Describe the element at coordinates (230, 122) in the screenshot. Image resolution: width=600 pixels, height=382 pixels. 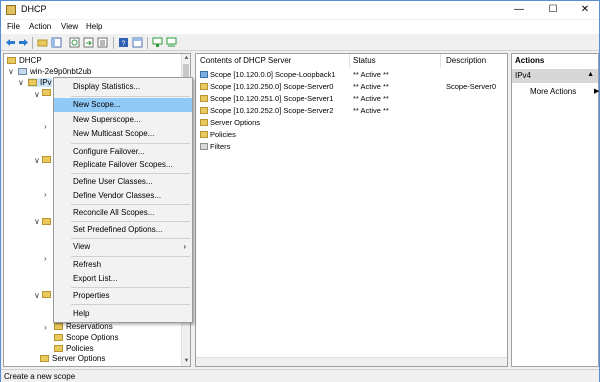
I see `list-item: Server Options` at that location.